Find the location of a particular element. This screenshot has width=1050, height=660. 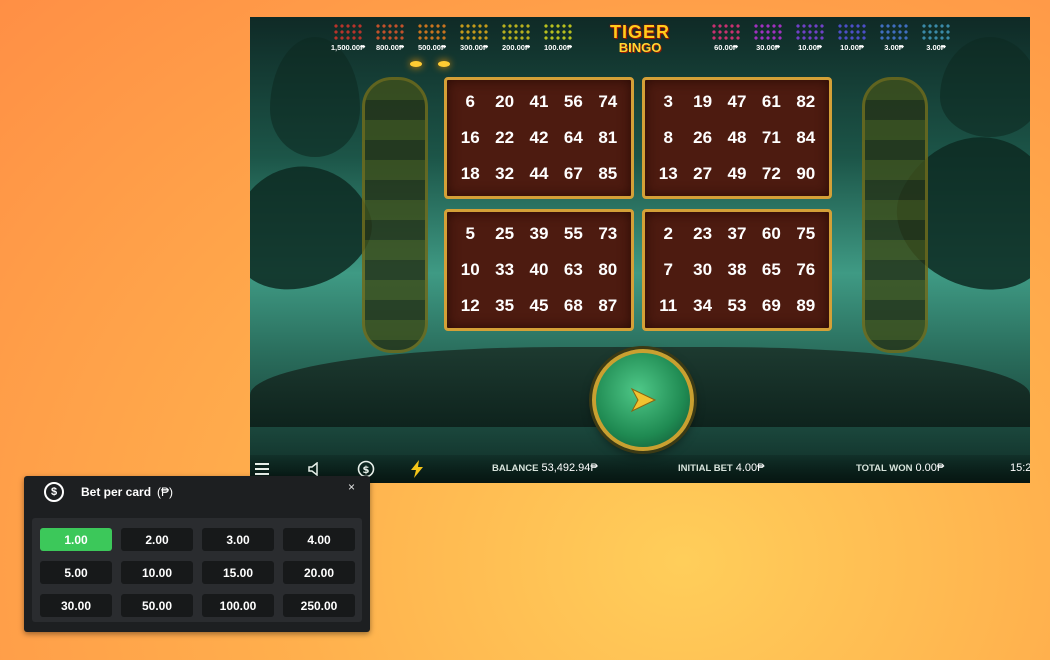

jungle-leaf is located at coordinates (985, 87).